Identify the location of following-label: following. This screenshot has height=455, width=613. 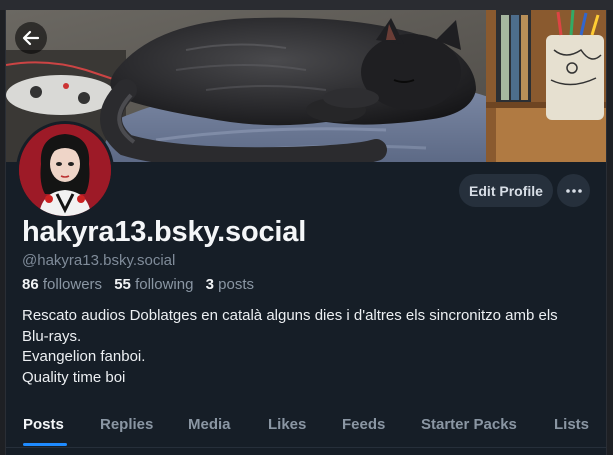
(164, 284).